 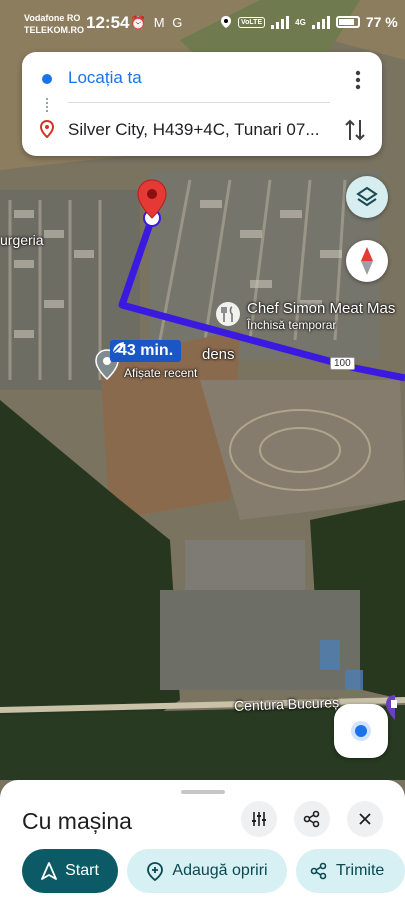 I want to click on add-stops-button: Adaugă opriri, so click(x=207, y=871).